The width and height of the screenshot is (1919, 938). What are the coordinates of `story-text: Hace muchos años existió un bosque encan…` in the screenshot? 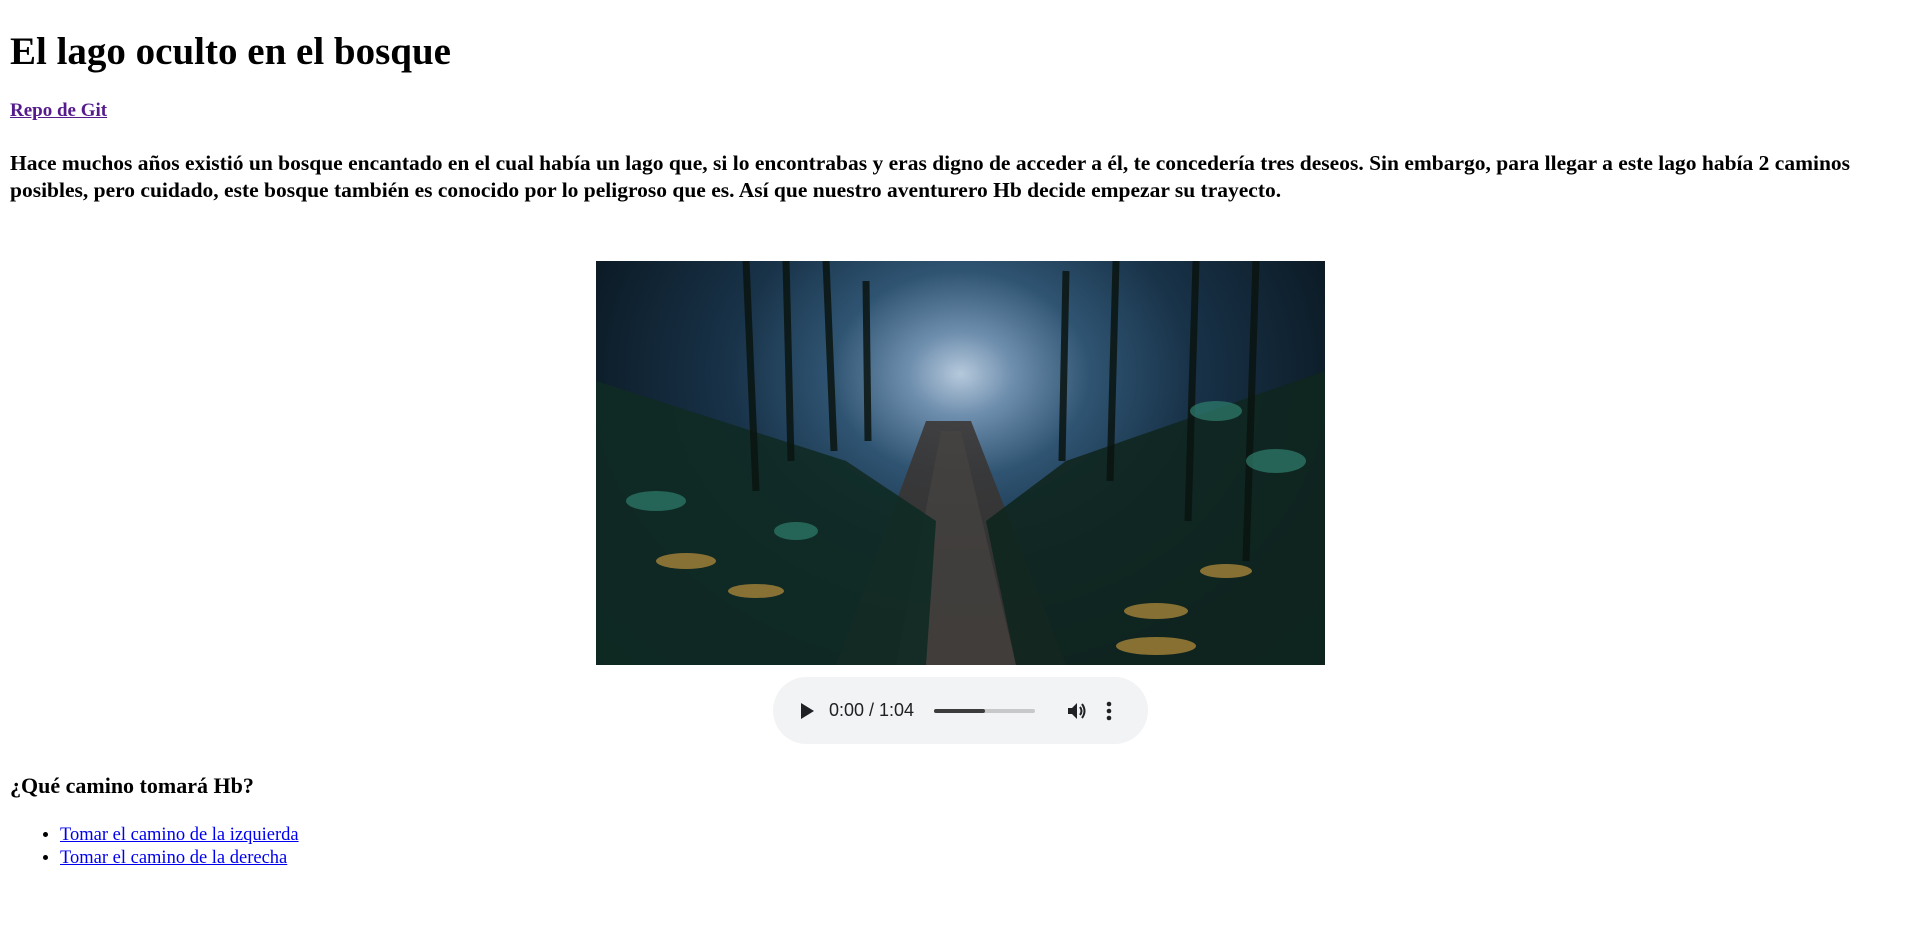 It's located at (930, 176).